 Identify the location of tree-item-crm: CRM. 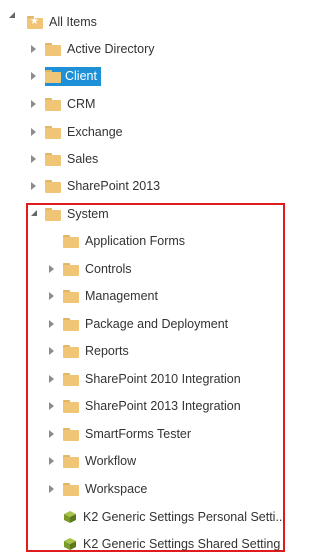
(71, 104).